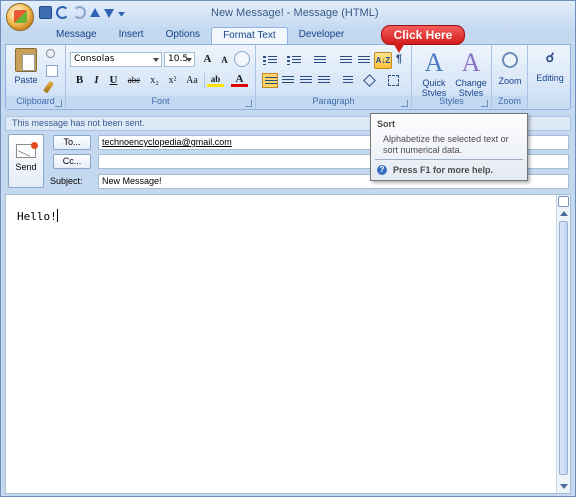  Describe the element at coordinates (27, 150) in the screenshot. I see `envelope-icon` at that location.